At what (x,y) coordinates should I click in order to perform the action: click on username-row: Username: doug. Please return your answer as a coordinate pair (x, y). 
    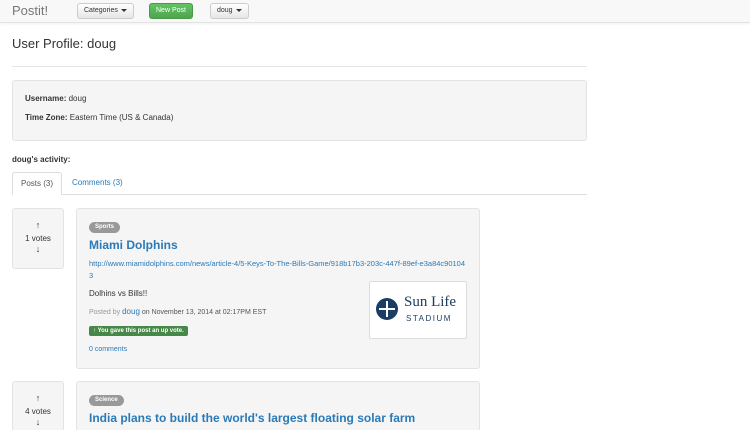
    Looking at the image, I should click on (55, 98).